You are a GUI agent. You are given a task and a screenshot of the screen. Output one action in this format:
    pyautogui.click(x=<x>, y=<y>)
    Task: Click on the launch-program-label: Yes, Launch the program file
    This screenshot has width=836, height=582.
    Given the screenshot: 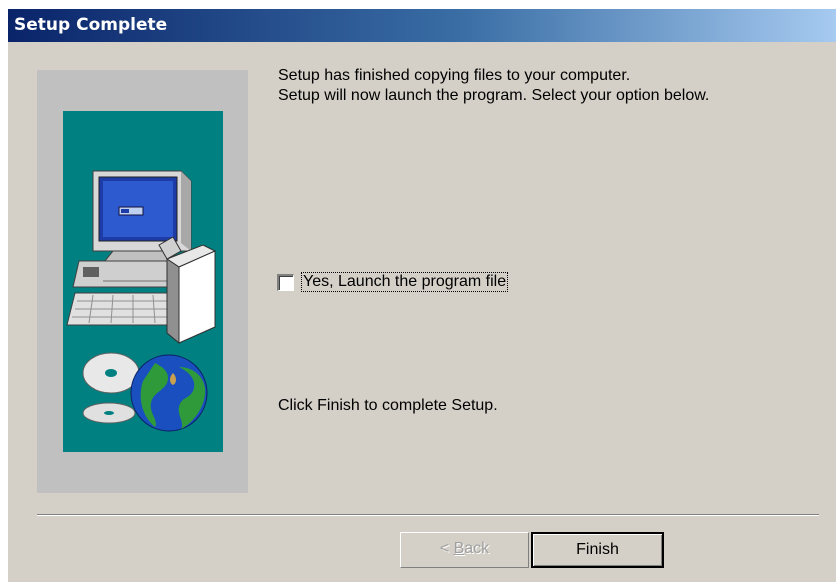 What is the action you would take?
    pyautogui.click(x=404, y=282)
    